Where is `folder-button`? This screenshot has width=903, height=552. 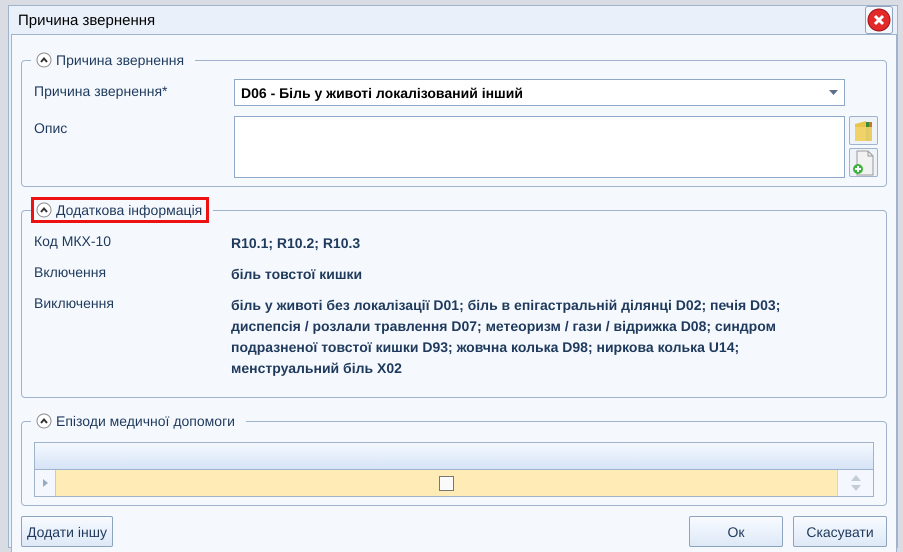
folder-button is located at coordinates (863, 130).